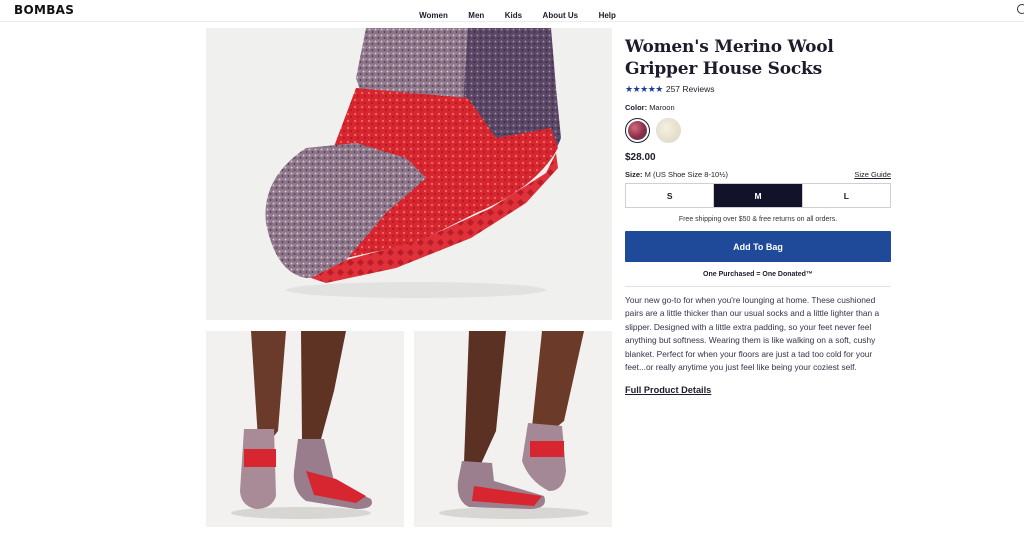 The width and height of the screenshot is (1024, 533). What do you see at coordinates (758, 274) in the screenshot?
I see `one-purchased-note: One Purchased = One Donated™` at bounding box center [758, 274].